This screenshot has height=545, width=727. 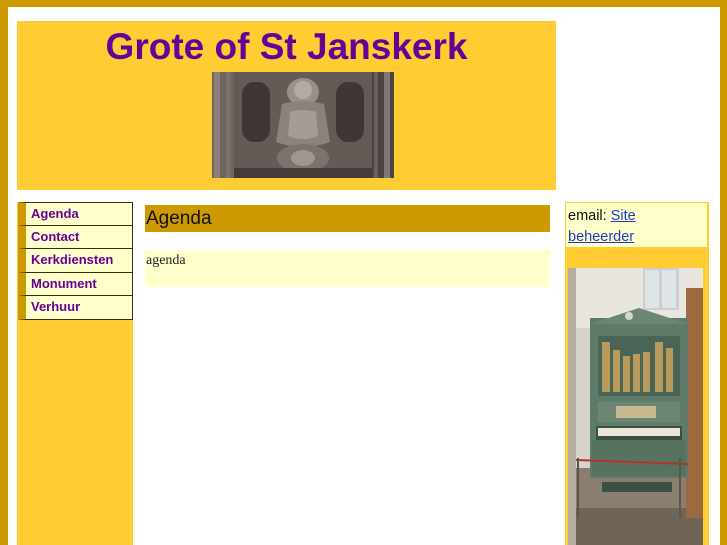 I want to click on page-heading: Agenda, so click(x=347, y=218).